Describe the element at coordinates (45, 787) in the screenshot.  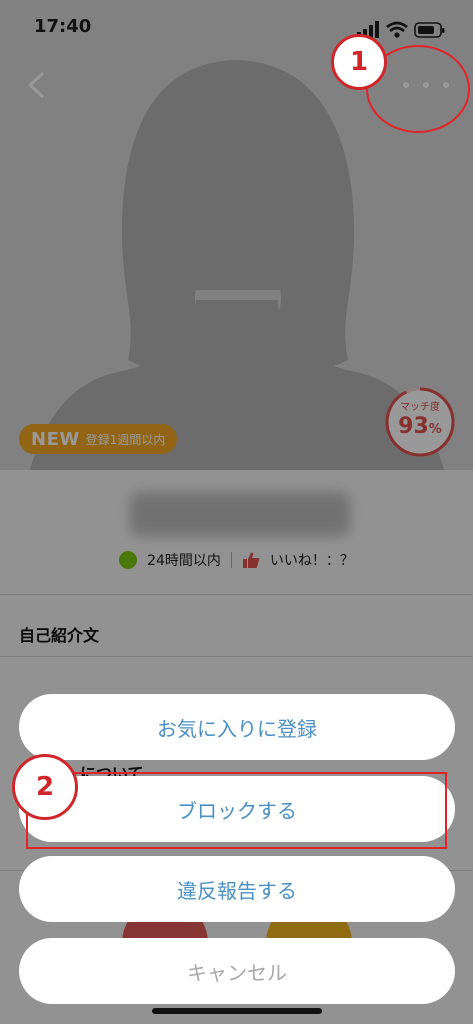
I see `annotation-step-2: 2` at that location.